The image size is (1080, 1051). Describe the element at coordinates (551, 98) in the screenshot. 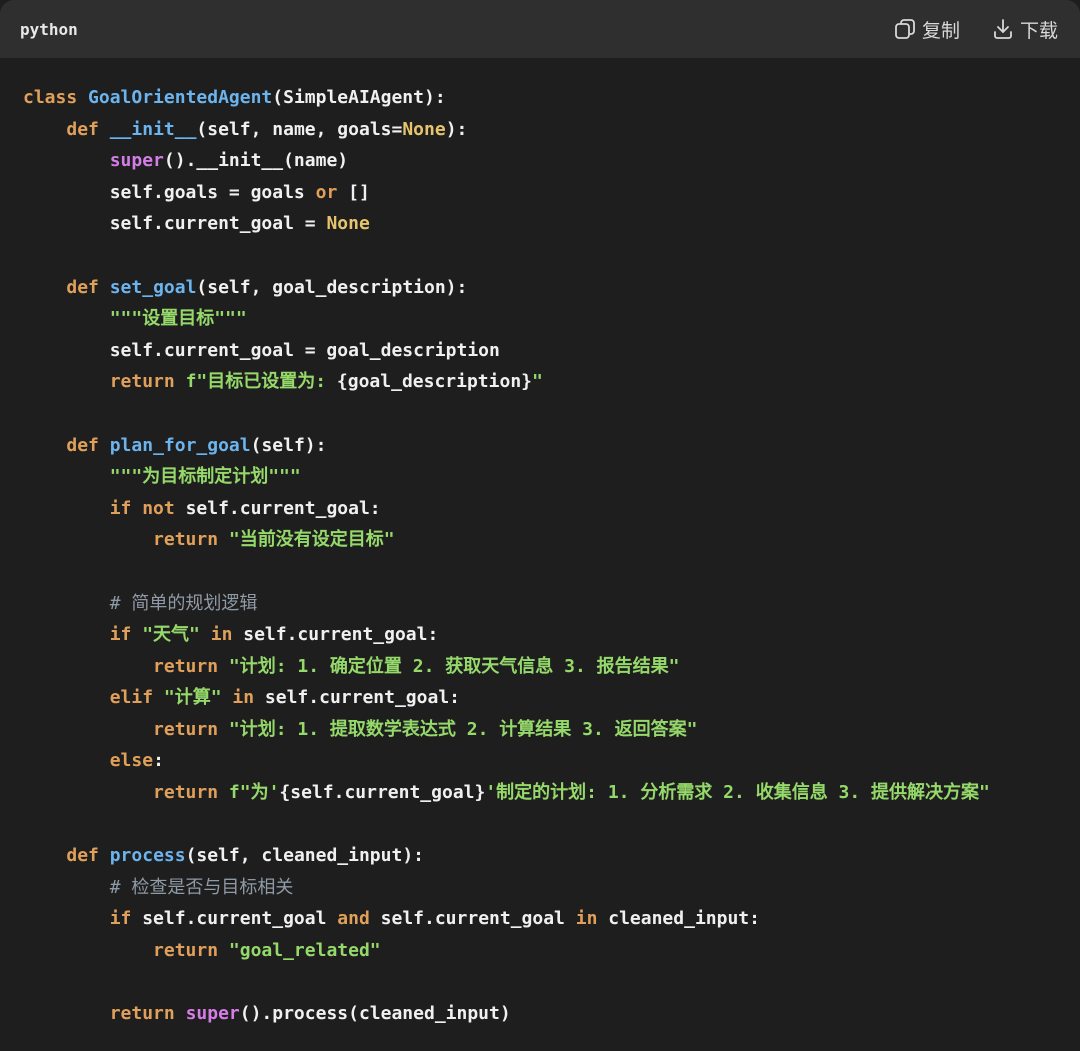

I see `code-line: class GoalOrientedAgent(SimpleAIAgent):` at that location.